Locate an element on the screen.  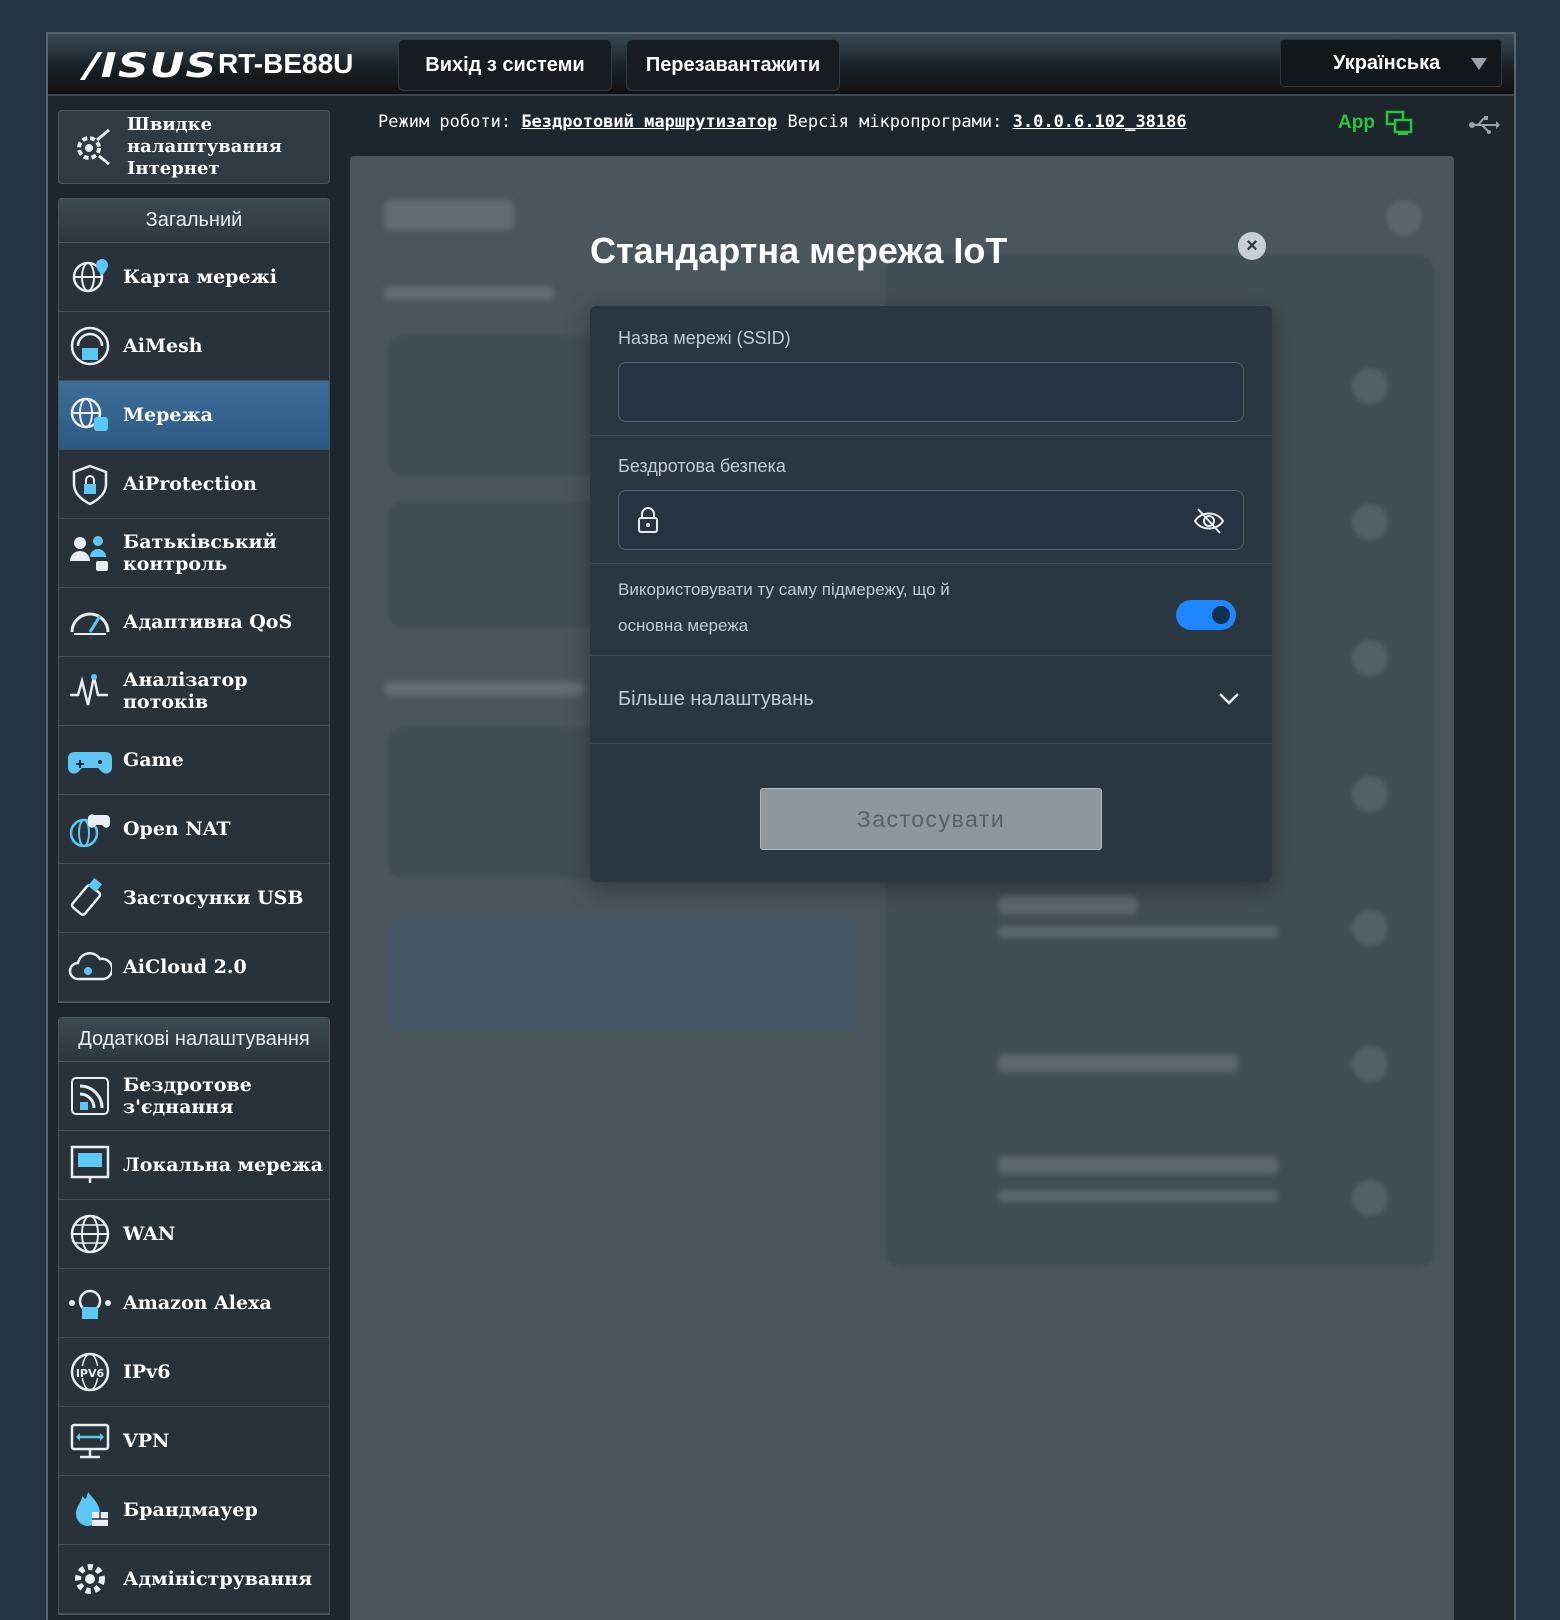
sidebar-item: Мережа is located at coordinates (194, 415).